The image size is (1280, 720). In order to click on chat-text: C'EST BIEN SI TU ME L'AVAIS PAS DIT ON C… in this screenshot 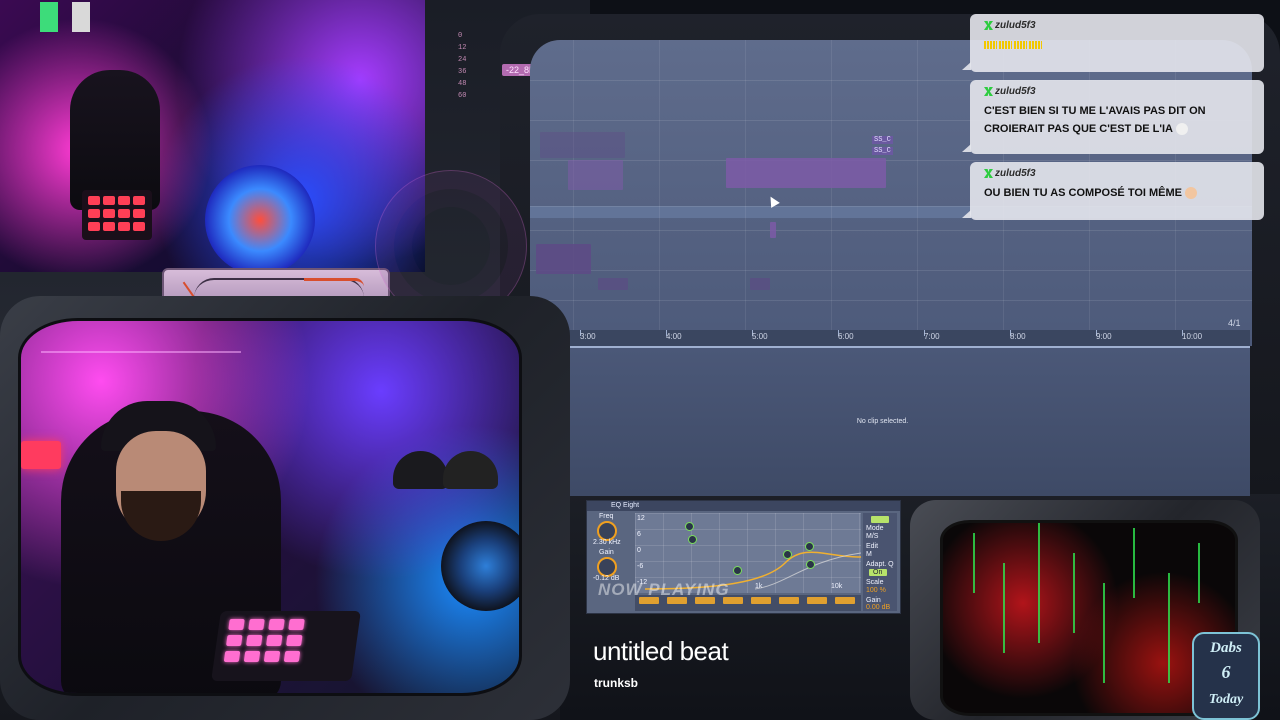, I will do `click(1119, 120)`.